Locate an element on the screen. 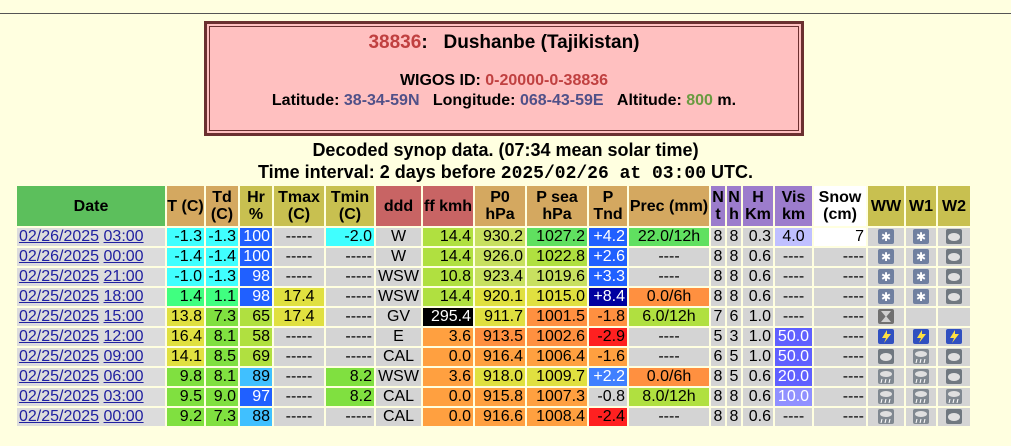 This screenshot has width=1011, height=446. tmax-cell: 17.4 is located at coordinates (299, 317).